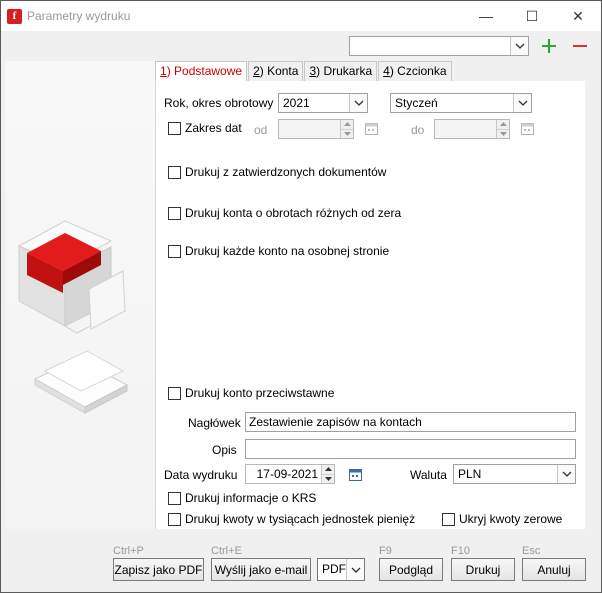  I want to click on tab-drukarka: 3) Drukarka, so click(341, 71).